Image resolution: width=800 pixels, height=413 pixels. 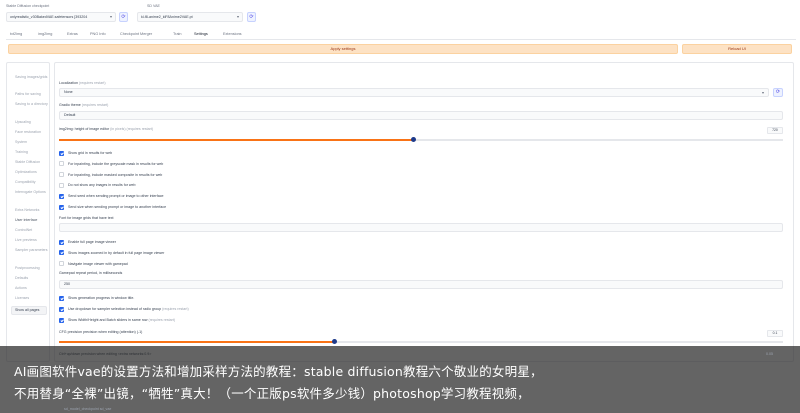 What do you see at coordinates (28, 132) in the screenshot?
I see `sidebar-item-face-restoration: Face restoration` at bounding box center [28, 132].